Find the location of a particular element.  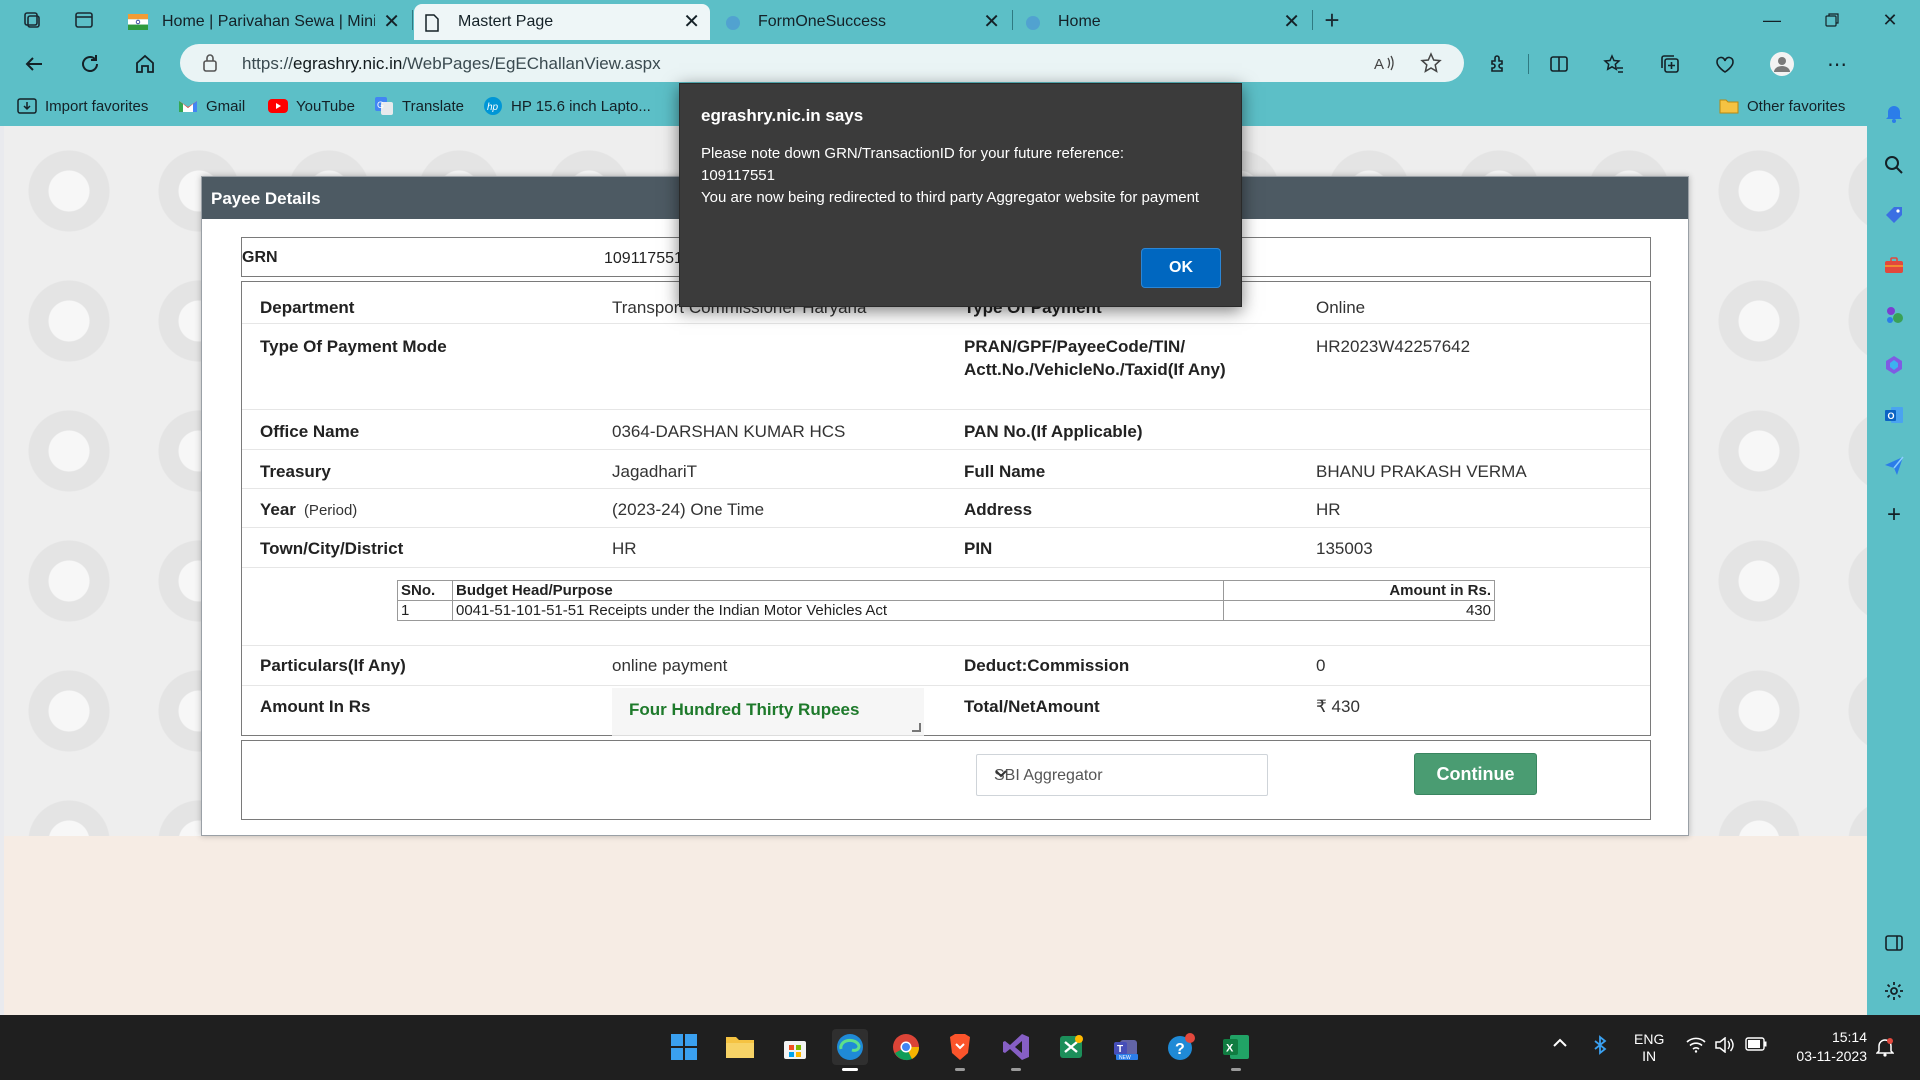

clock: 15:14 03-11-2023 is located at coordinates (1826, 1047).